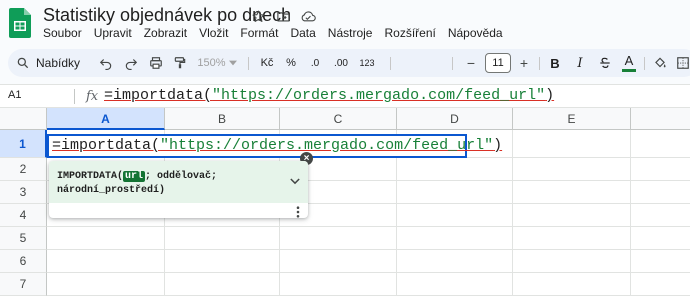 This screenshot has height=296, width=690. What do you see at coordinates (222, 119) in the screenshot?
I see `column-header-b: B` at bounding box center [222, 119].